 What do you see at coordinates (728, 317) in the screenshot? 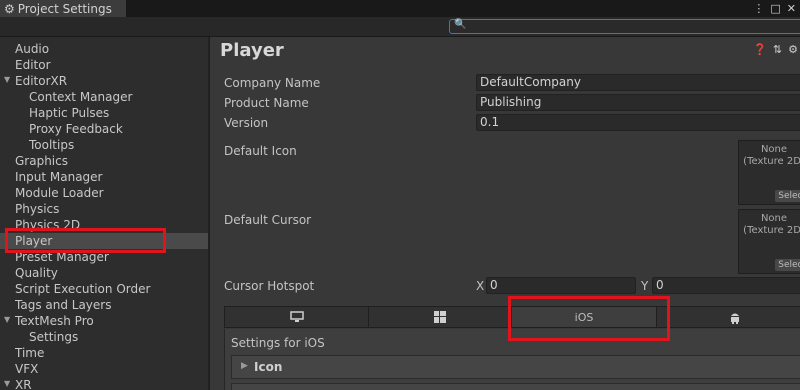
I see `tab-android` at bounding box center [728, 317].